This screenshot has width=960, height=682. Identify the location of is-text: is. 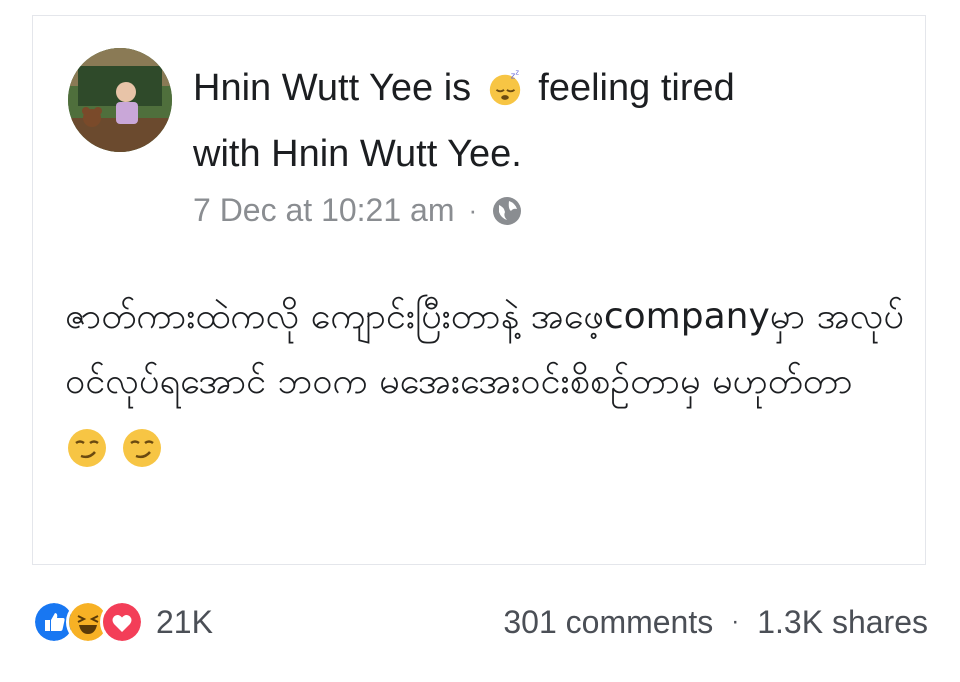
(457, 87).